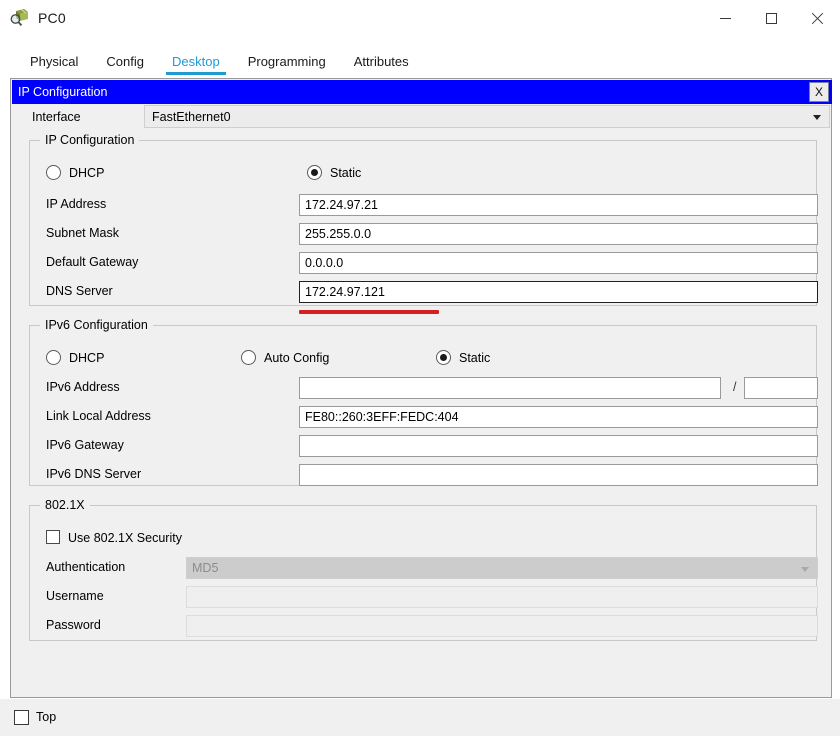 The width and height of the screenshot is (840, 736). Describe the element at coordinates (196, 65) in the screenshot. I see `tab-desktop: Desktop` at that location.